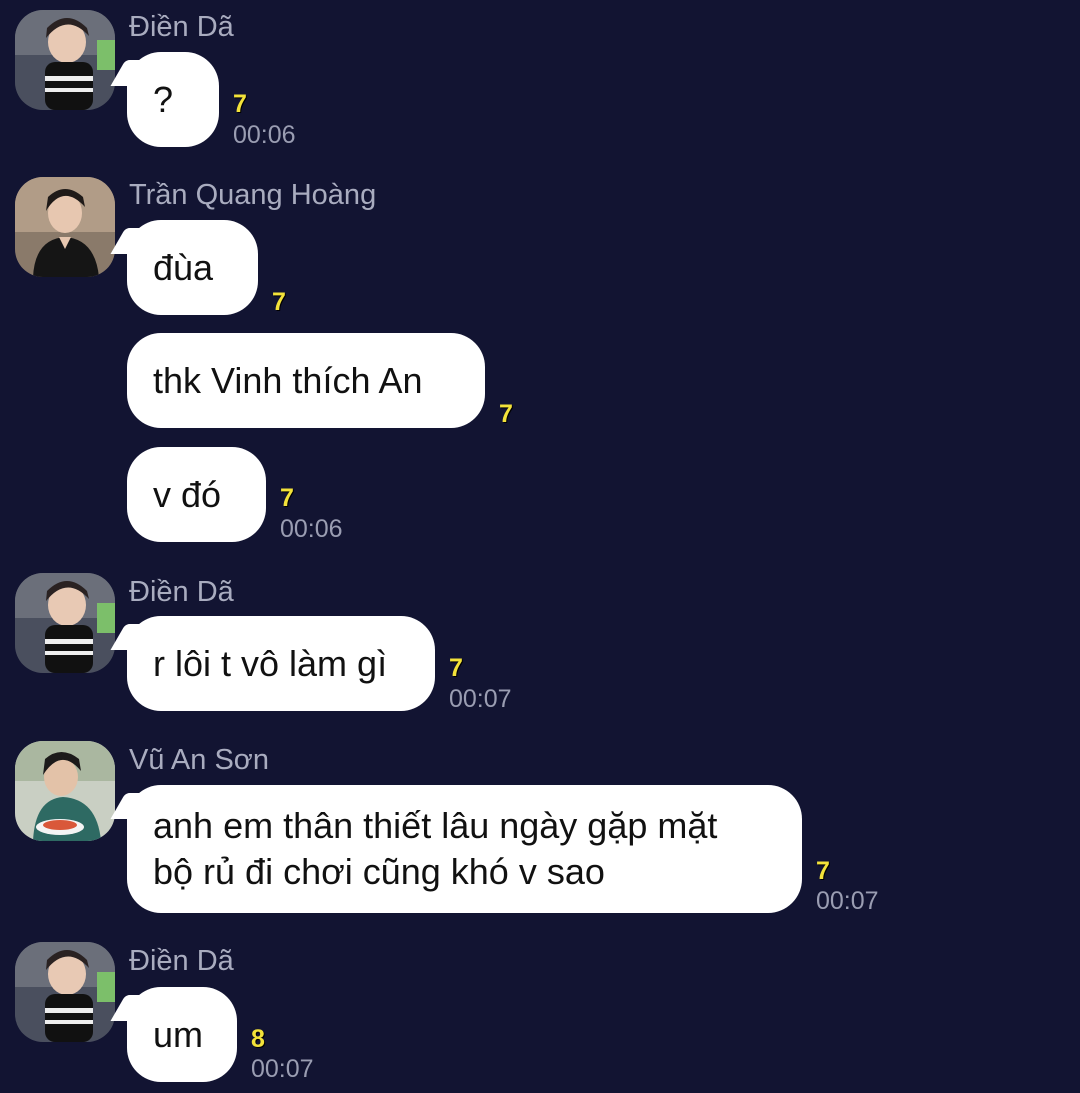  I want to click on message-text: đùa, so click(183, 267).